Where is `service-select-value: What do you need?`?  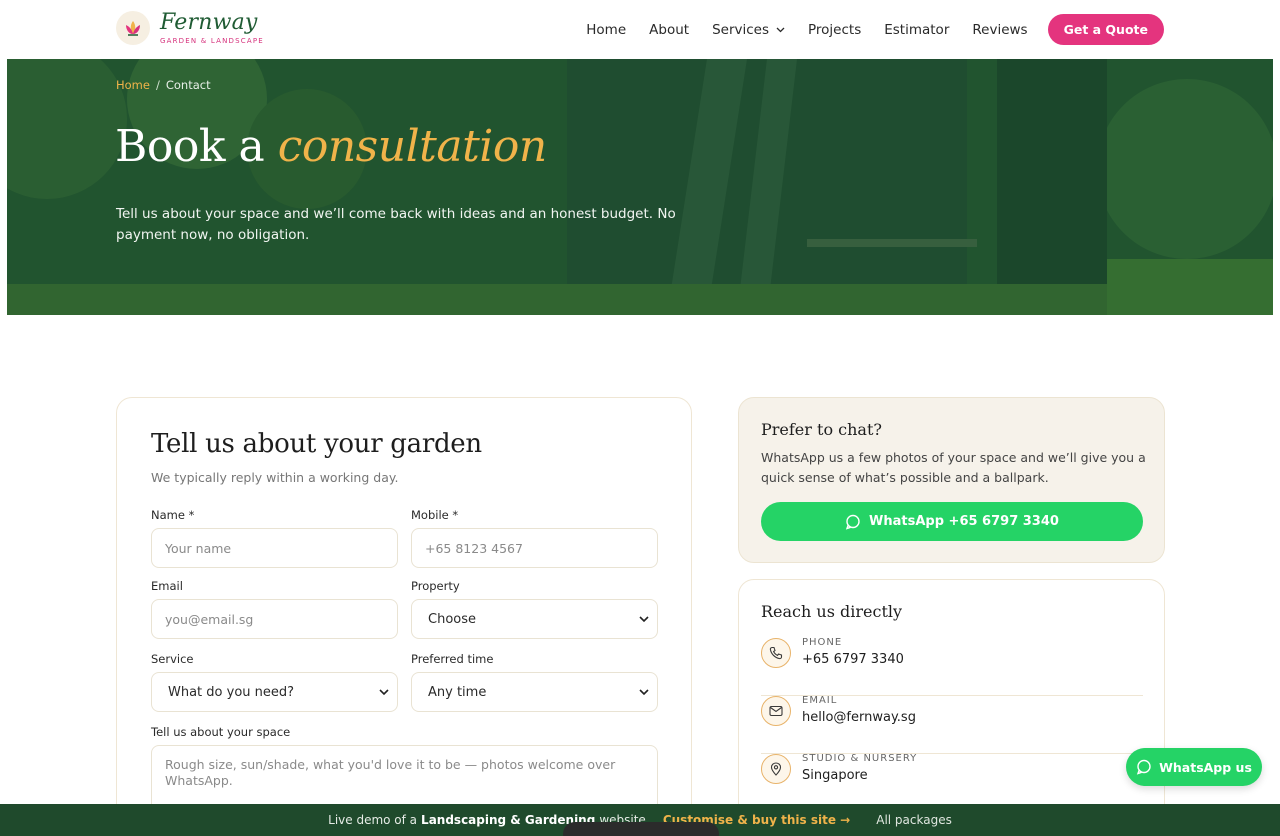 service-select-value: What do you need? is located at coordinates (231, 692).